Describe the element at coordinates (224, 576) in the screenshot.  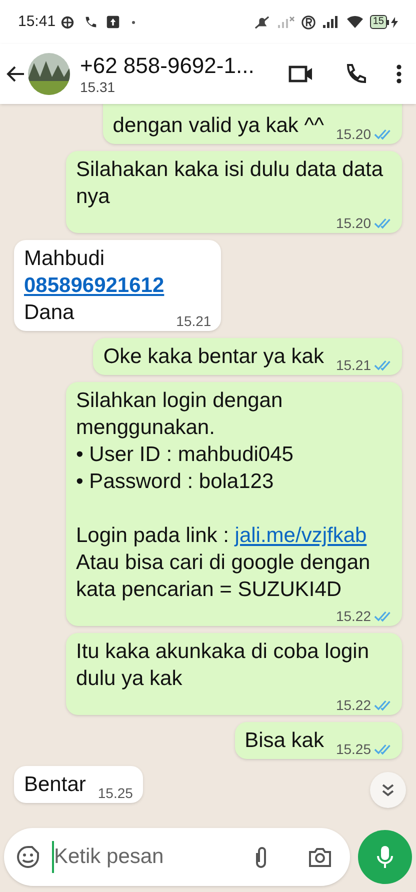
I see `message-text: Atau bisa cari di google dengan kata pencarian = SUZUKI4D` at that location.